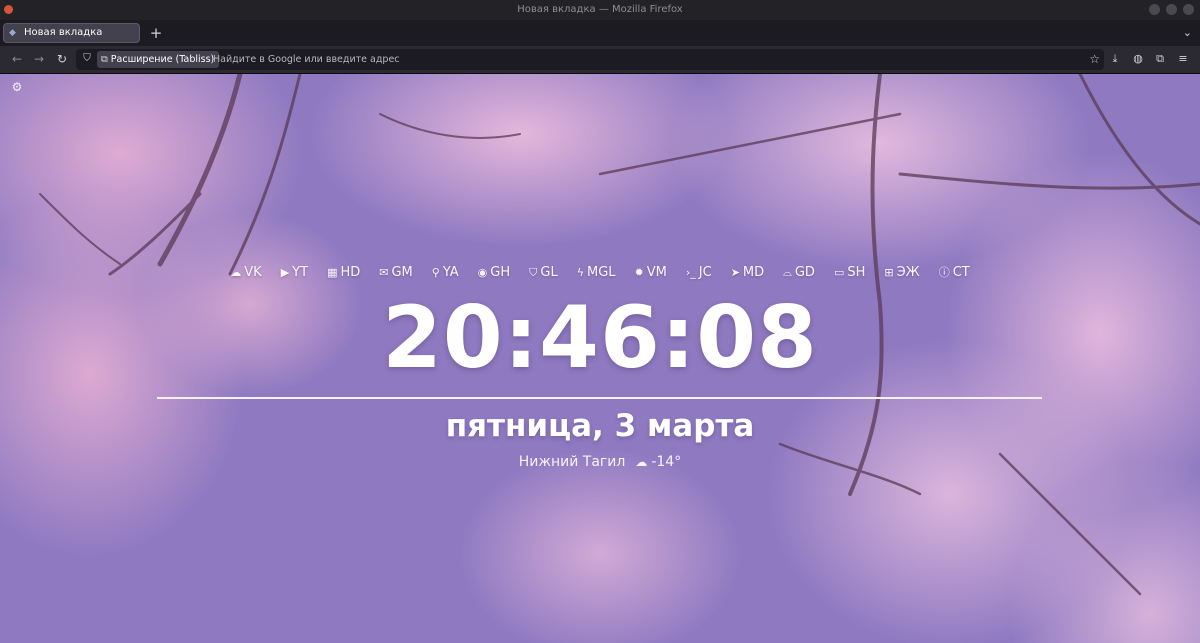 This screenshot has height=643, width=1200. Describe the element at coordinates (62, 59) in the screenshot. I see `reload-button: ↻` at that location.